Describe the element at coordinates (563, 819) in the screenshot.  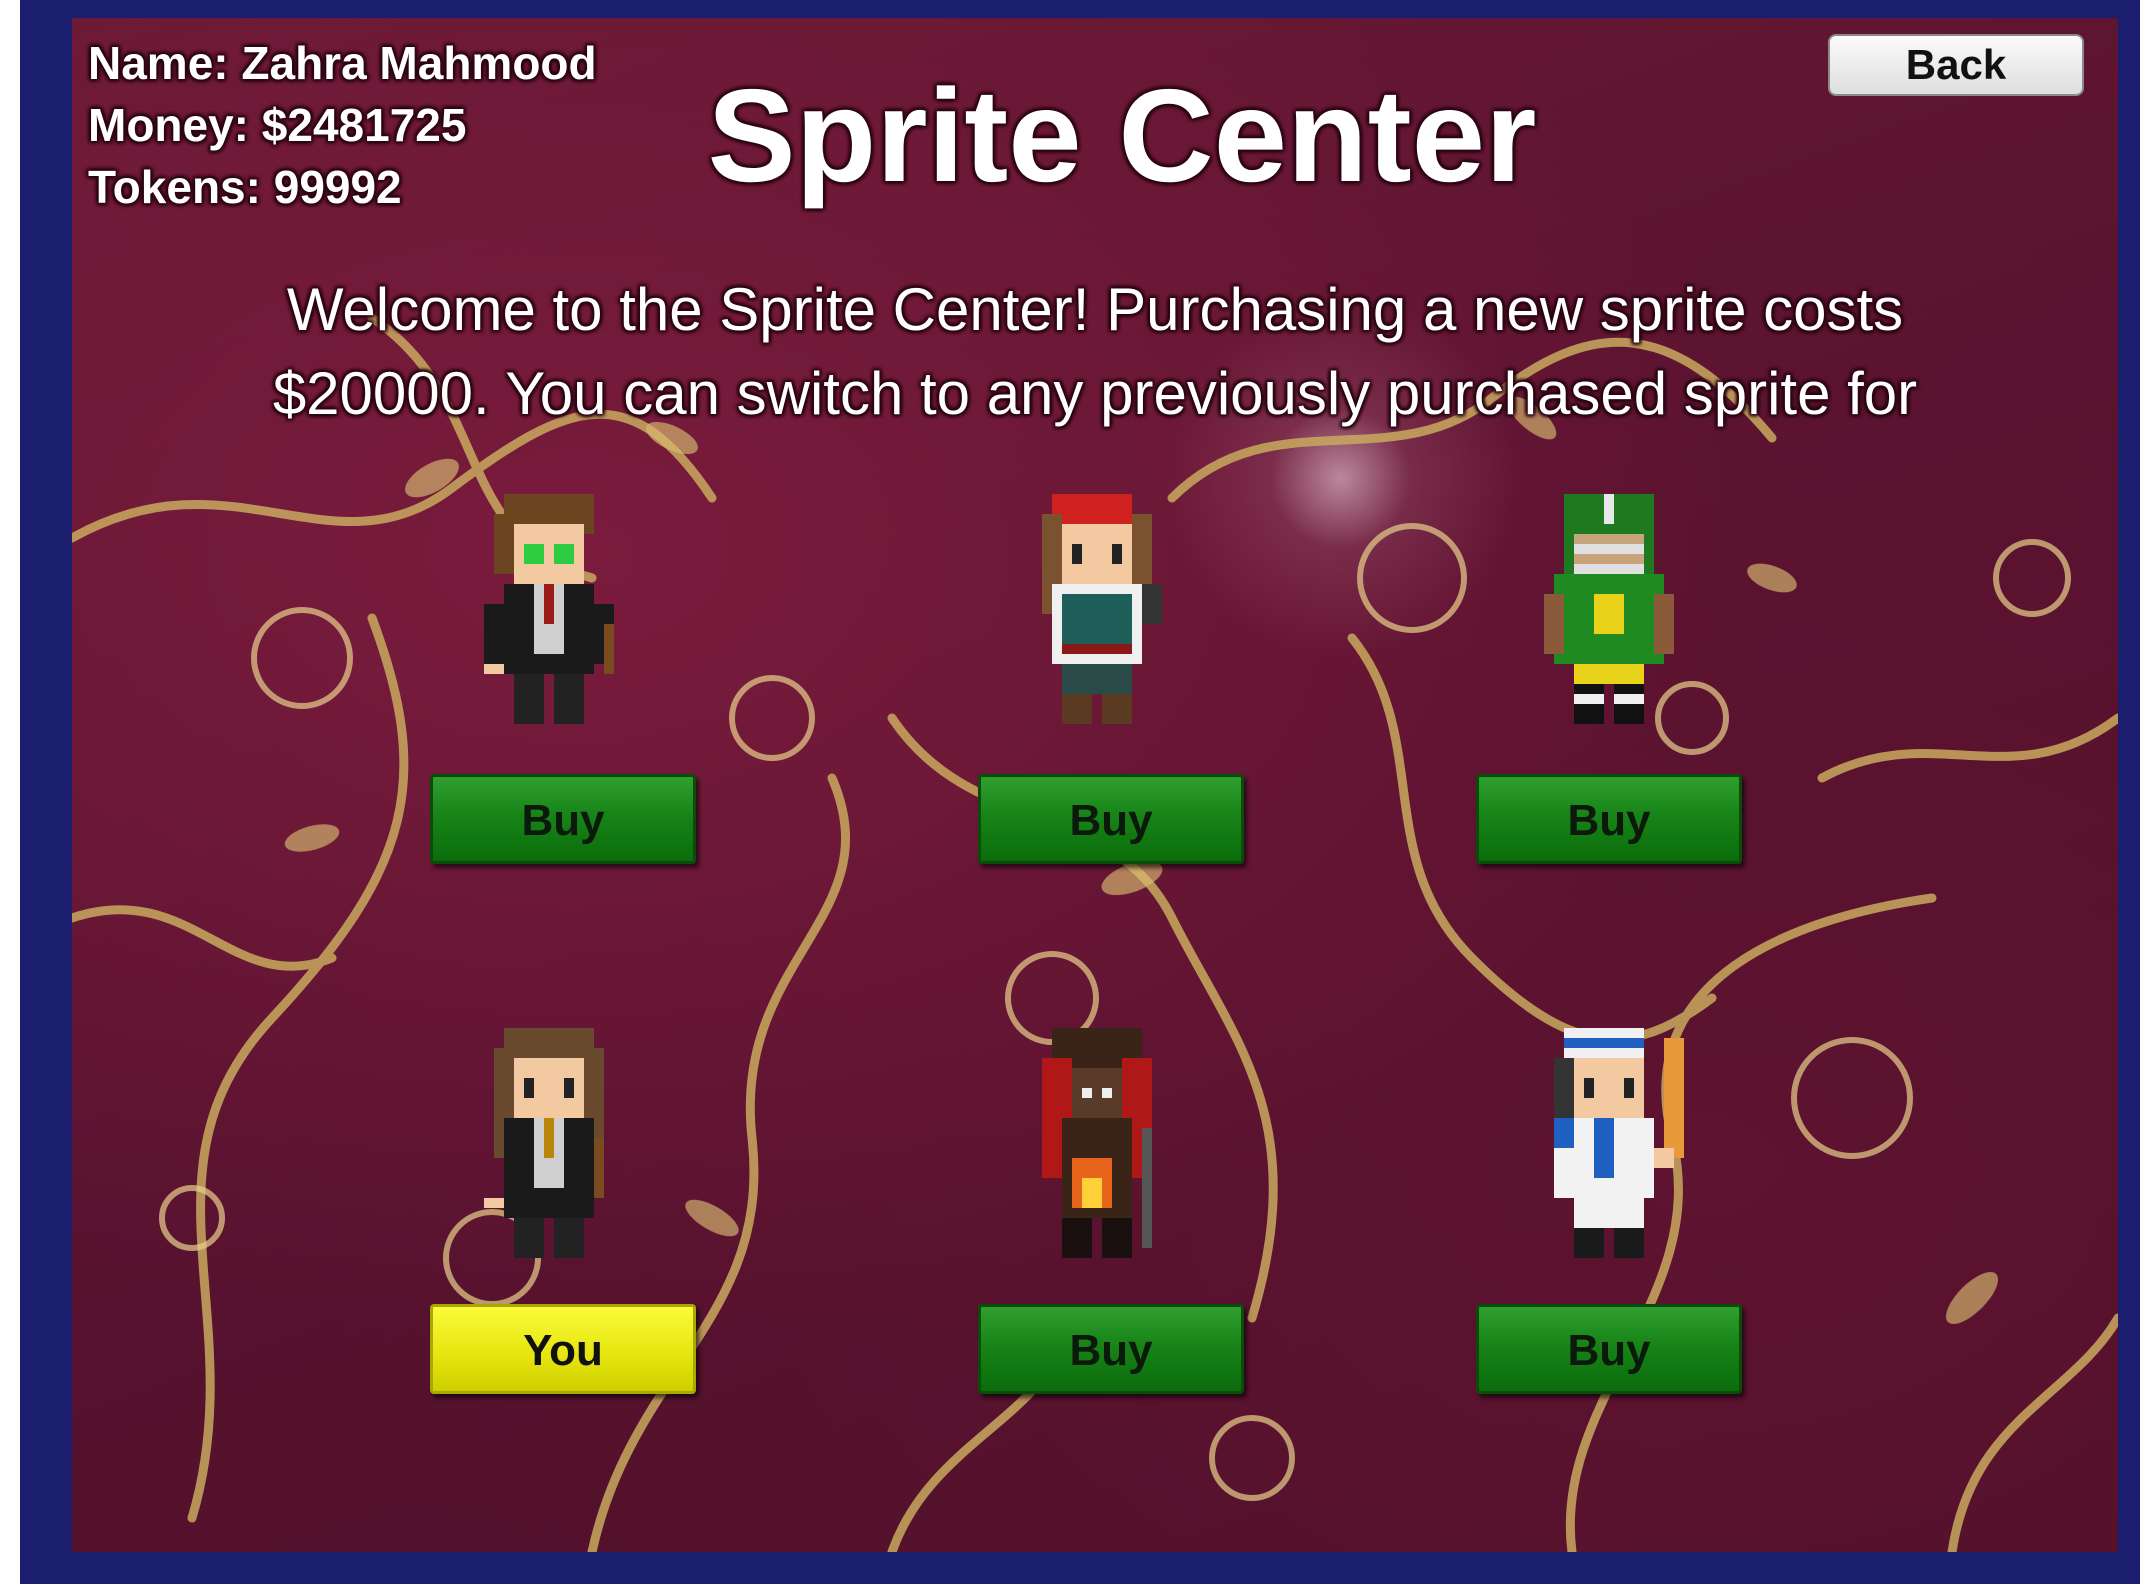
I see `buy-button-wizard-boy: Buy` at that location.